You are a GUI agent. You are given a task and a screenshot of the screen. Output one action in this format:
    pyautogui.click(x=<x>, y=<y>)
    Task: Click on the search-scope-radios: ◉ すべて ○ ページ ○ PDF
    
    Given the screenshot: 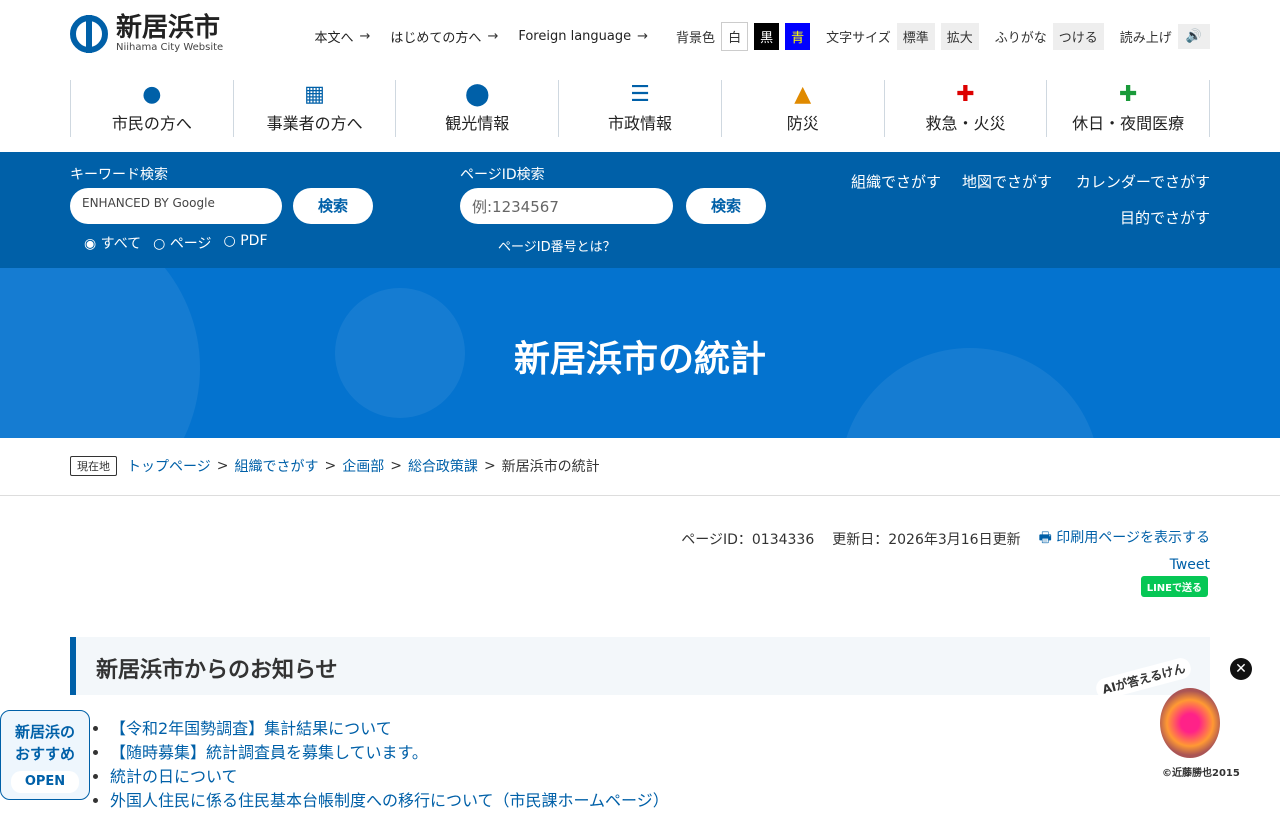 What is the action you would take?
    pyautogui.click(x=176, y=243)
    